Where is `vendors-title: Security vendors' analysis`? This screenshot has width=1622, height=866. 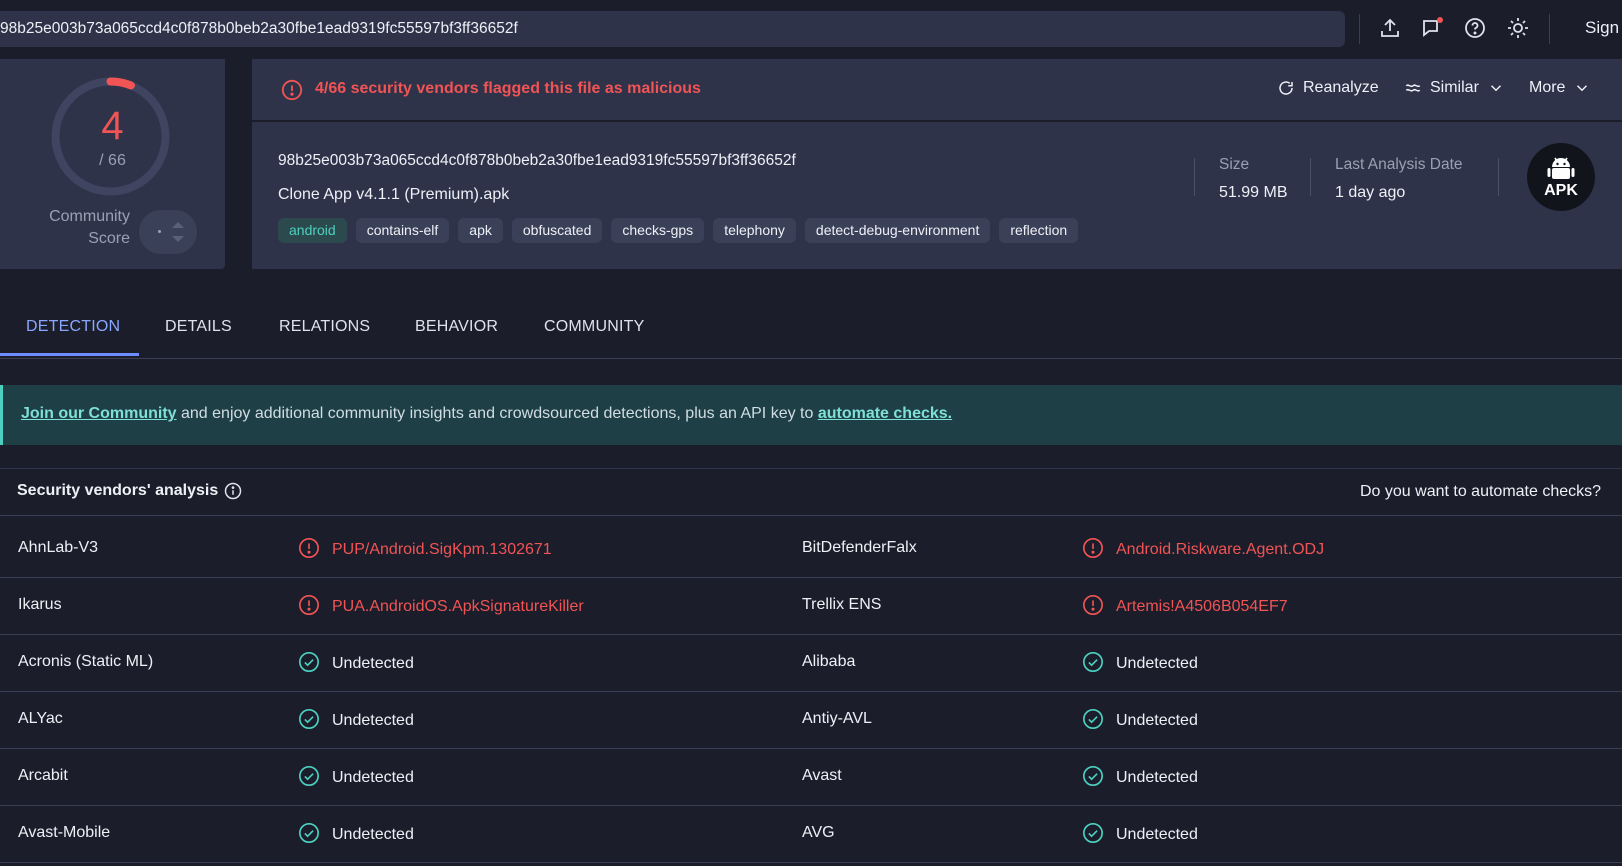 vendors-title: Security vendors' analysis is located at coordinates (118, 490).